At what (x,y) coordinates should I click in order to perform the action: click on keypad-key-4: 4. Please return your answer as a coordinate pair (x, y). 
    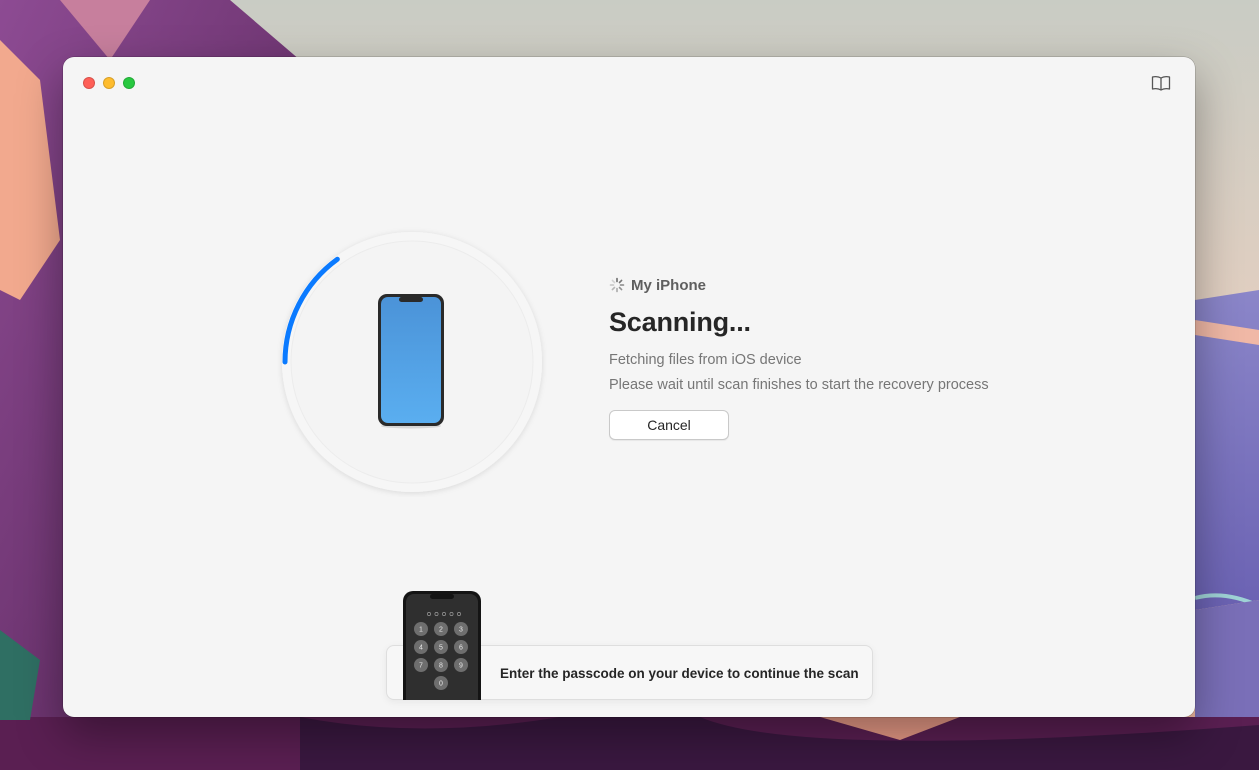
    Looking at the image, I should click on (421, 647).